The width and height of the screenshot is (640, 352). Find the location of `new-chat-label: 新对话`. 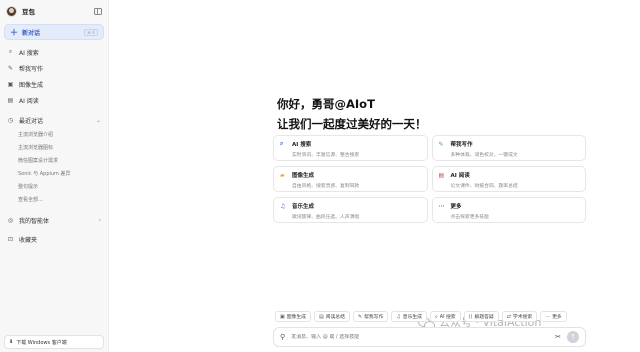

new-chat-label: 新对话 is located at coordinates (31, 33).